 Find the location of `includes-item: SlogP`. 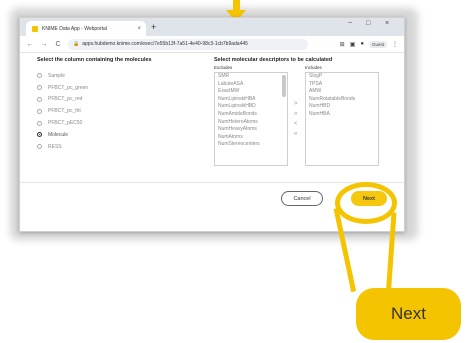

includes-item: SlogP is located at coordinates (342, 77).